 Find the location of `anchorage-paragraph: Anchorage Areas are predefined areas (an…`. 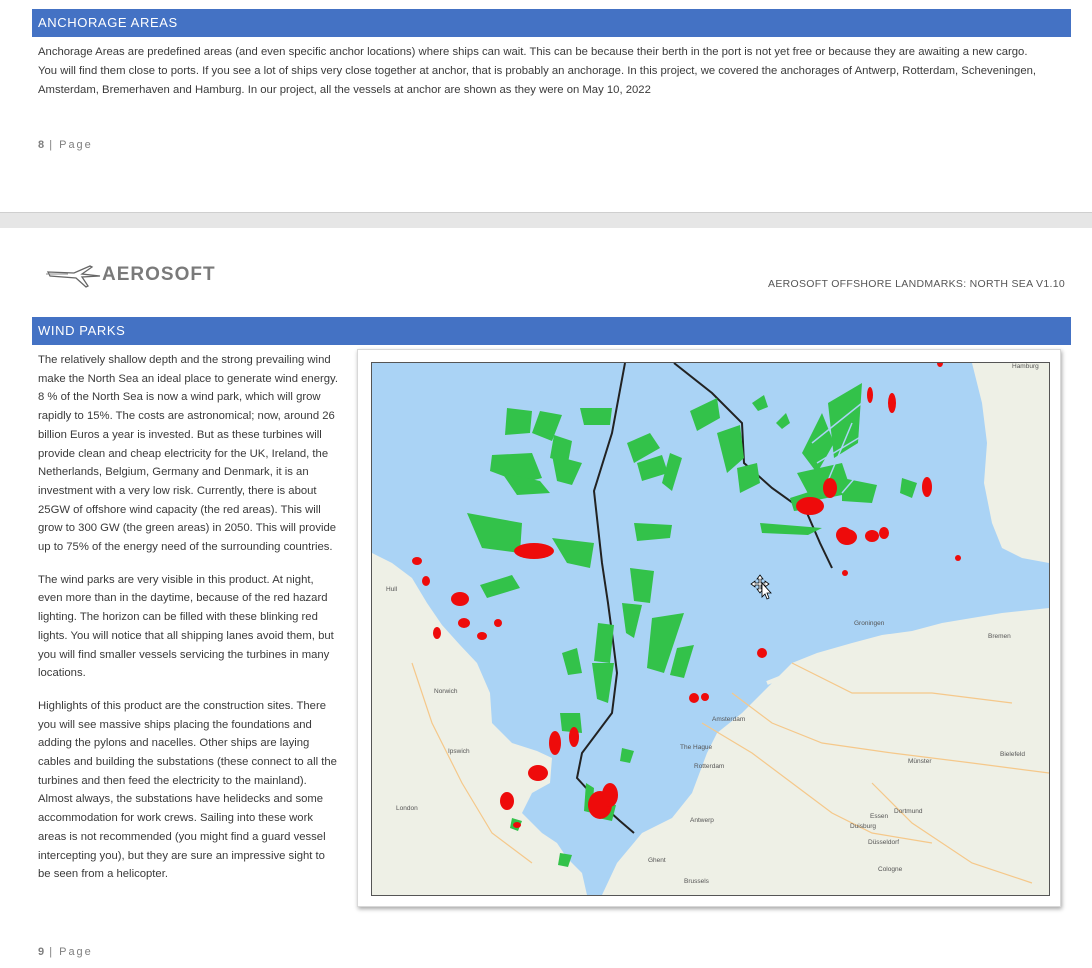

anchorage-paragraph: Anchorage Areas are predefined areas (an… is located at coordinates (537, 71).